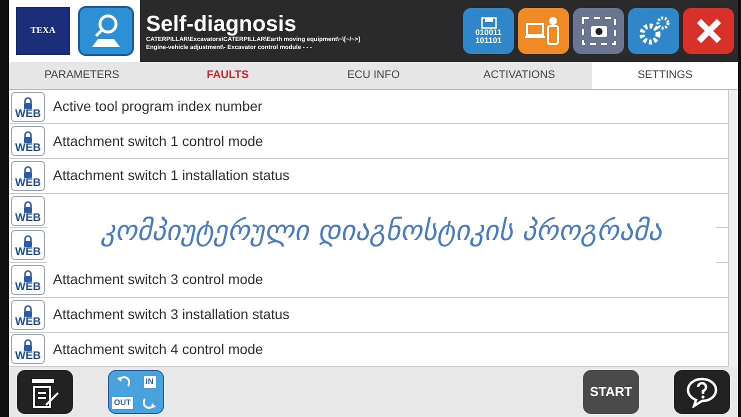  I want to click on camera-icon, so click(598, 31).